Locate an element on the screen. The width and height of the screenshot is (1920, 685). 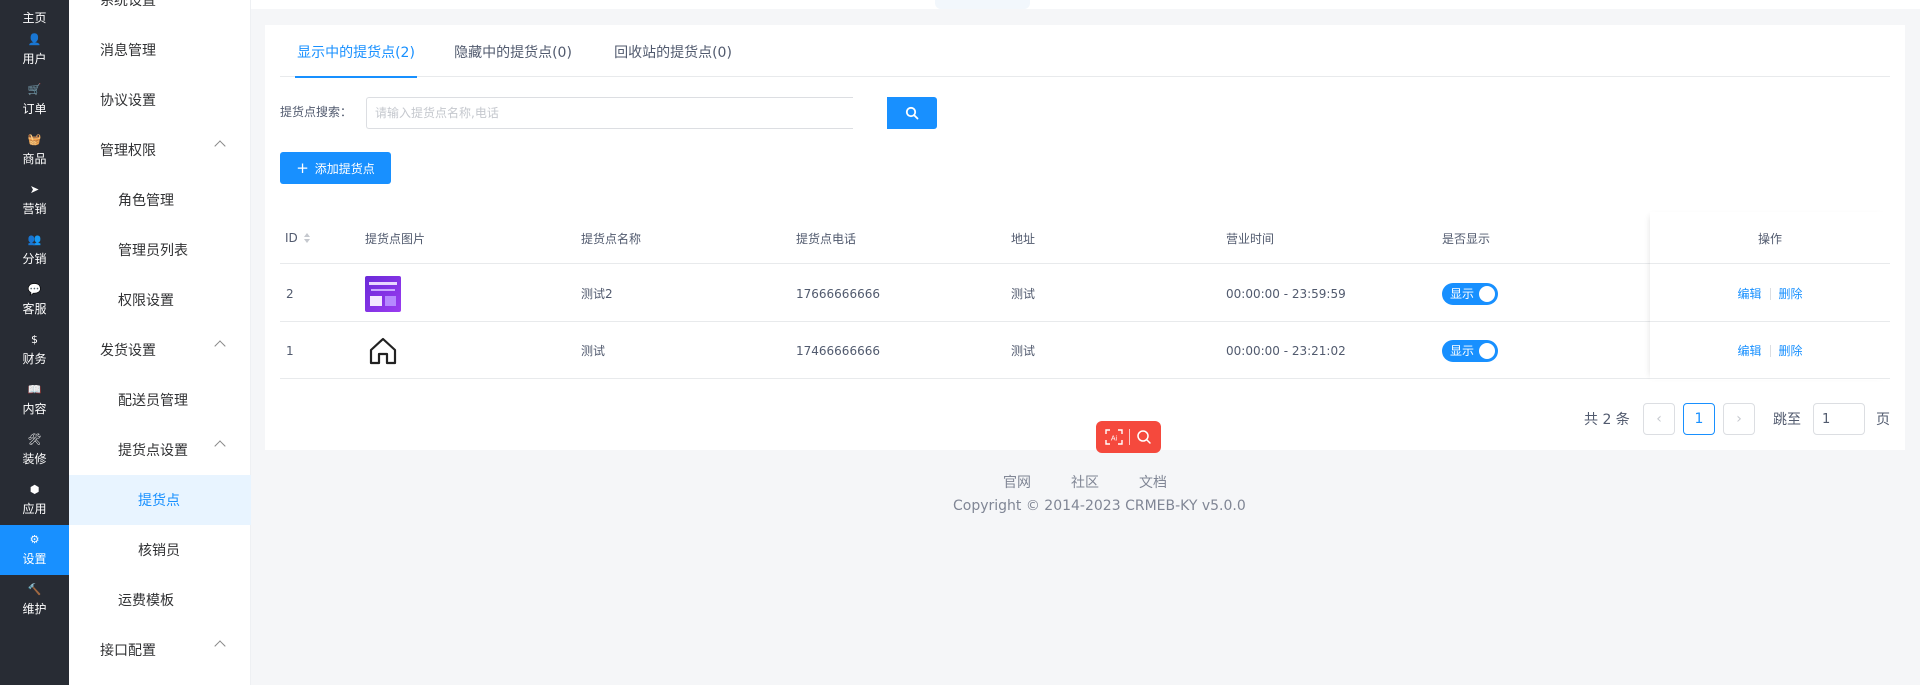
rail-item-maintenance: 🔨 维护 is located at coordinates (34, 600).